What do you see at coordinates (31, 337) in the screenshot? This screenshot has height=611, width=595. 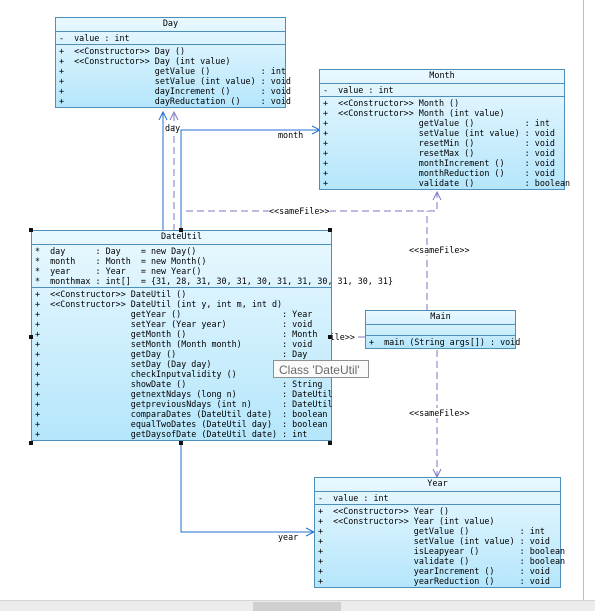 I see `selection-handle-w` at bounding box center [31, 337].